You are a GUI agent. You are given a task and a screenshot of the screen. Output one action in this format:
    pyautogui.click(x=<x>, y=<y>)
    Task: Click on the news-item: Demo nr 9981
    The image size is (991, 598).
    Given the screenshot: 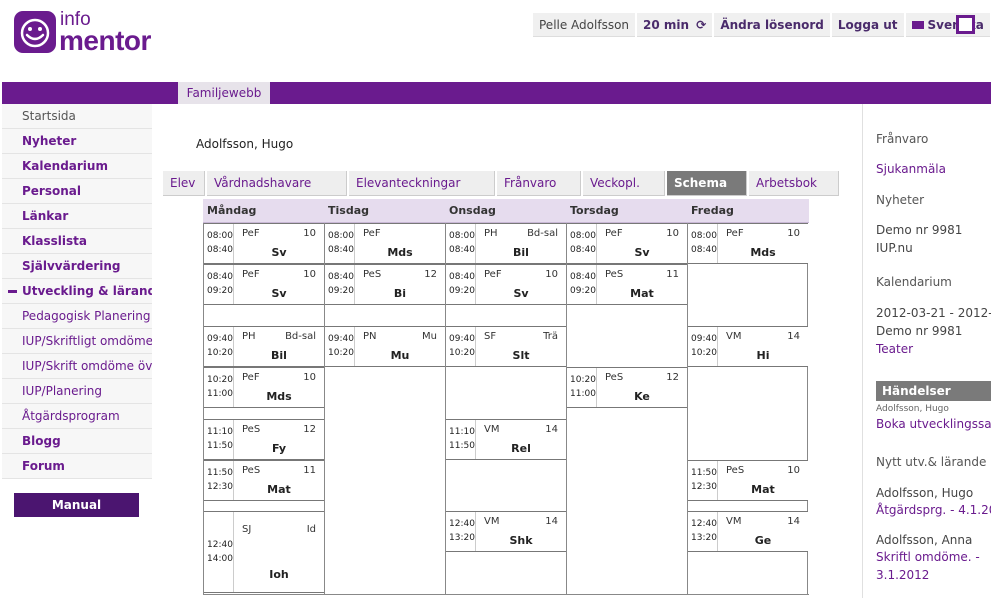 What is the action you would take?
    pyautogui.click(x=919, y=230)
    